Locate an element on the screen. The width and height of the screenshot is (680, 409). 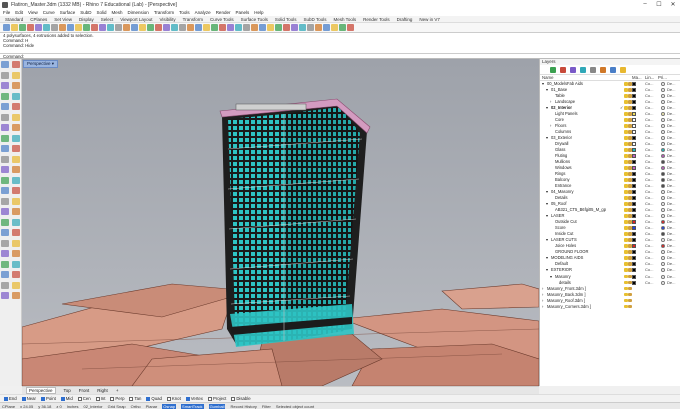
menu-mesh: Mesh is located at coordinates (117, 12).